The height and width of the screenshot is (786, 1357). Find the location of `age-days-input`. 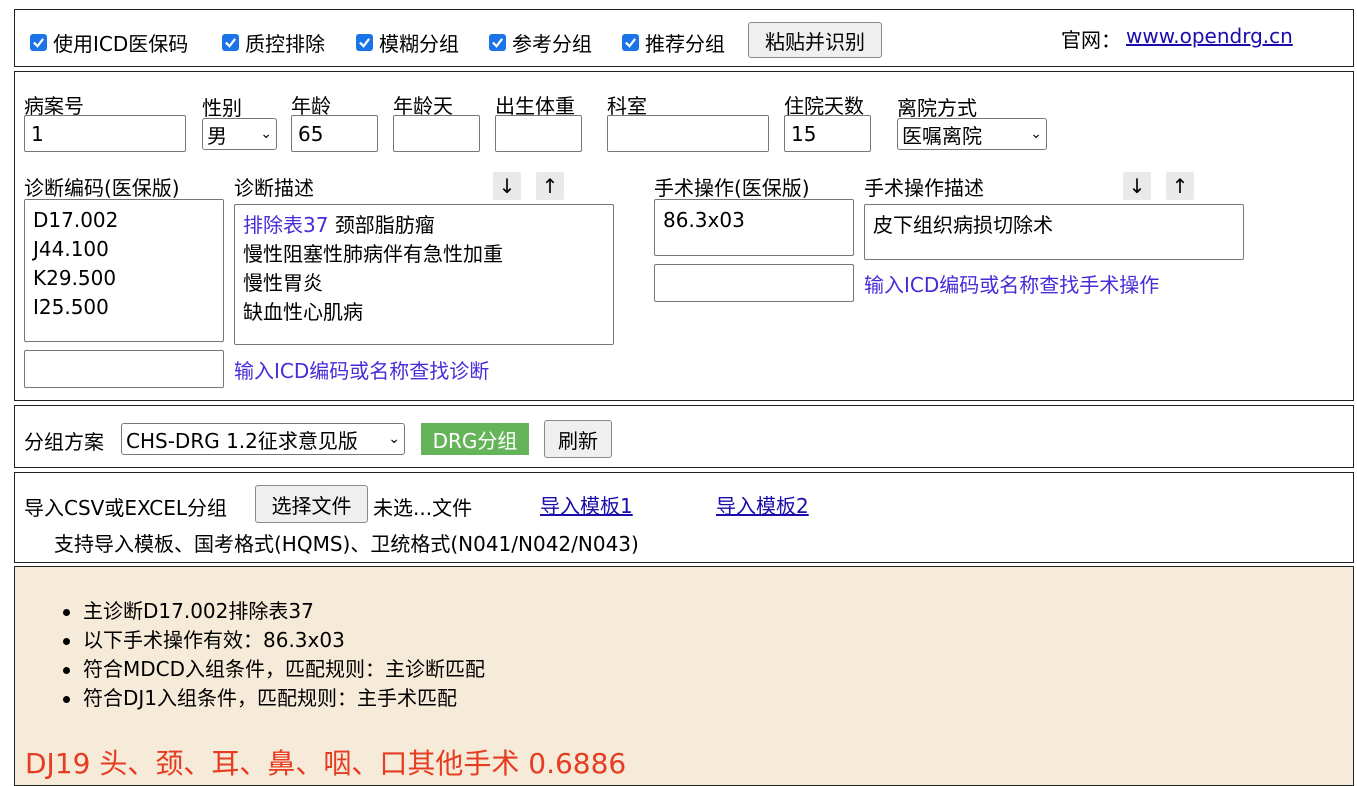

age-days-input is located at coordinates (436, 133).